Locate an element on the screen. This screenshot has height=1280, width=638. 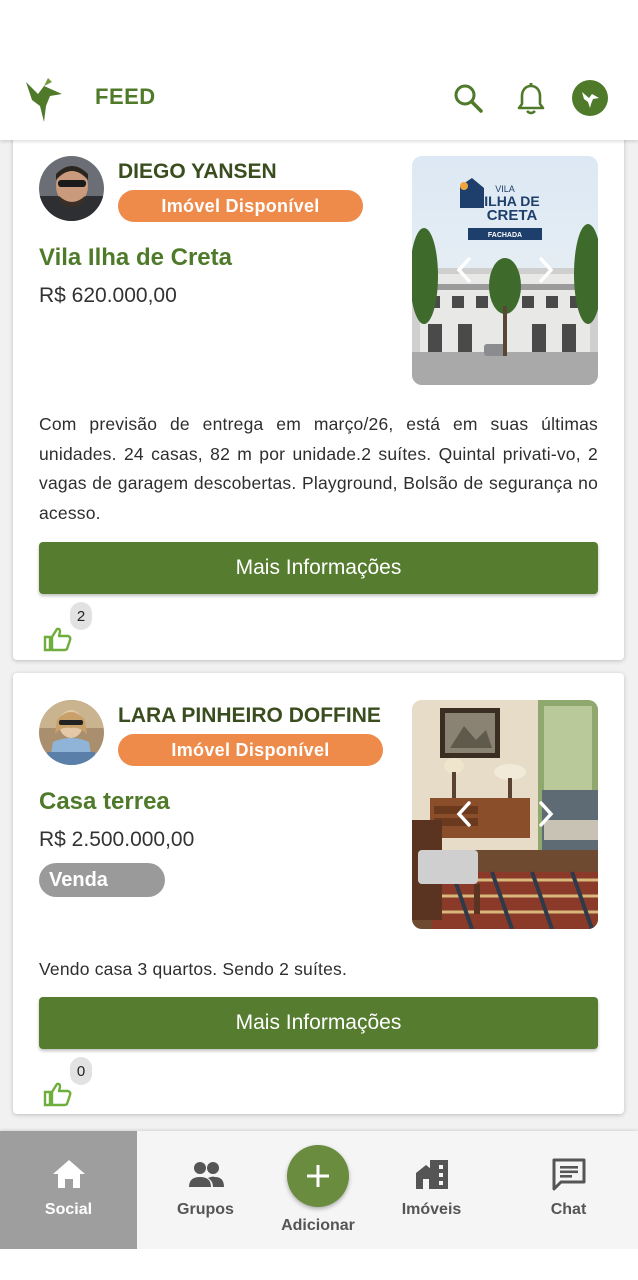
search-icon is located at coordinates (468, 98).